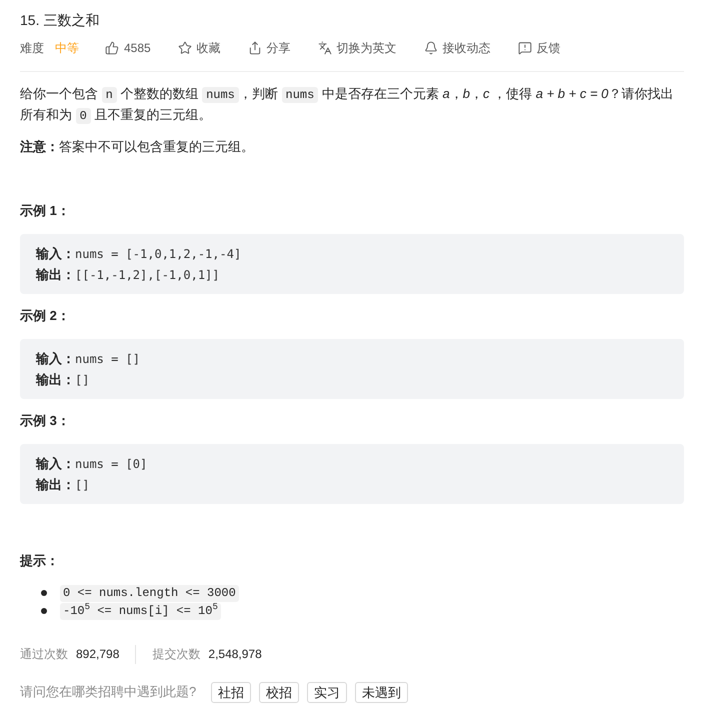 This screenshot has width=704, height=704. Describe the element at coordinates (325, 48) in the screenshot. I see `translate-icon` at that location.